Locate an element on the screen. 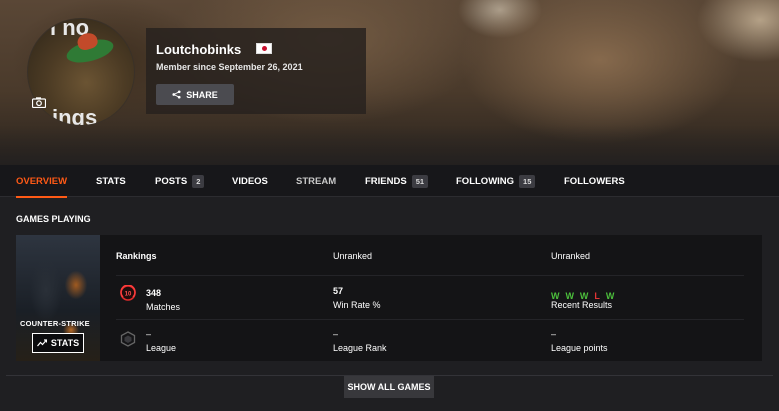  avatar: l no ings is located at coordinates (81, 72).